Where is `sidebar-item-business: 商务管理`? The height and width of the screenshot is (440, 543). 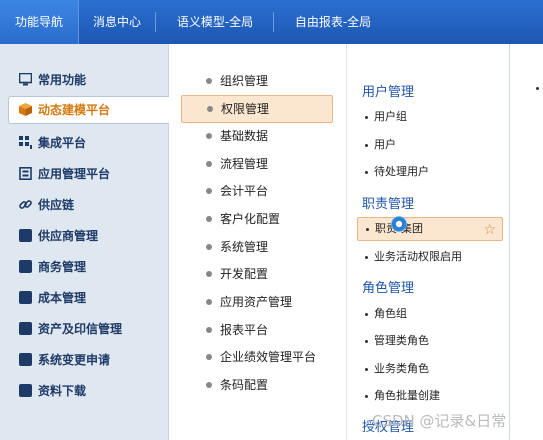
sidebar-item-business: 商务管理 is located at coordinates (84, 267).